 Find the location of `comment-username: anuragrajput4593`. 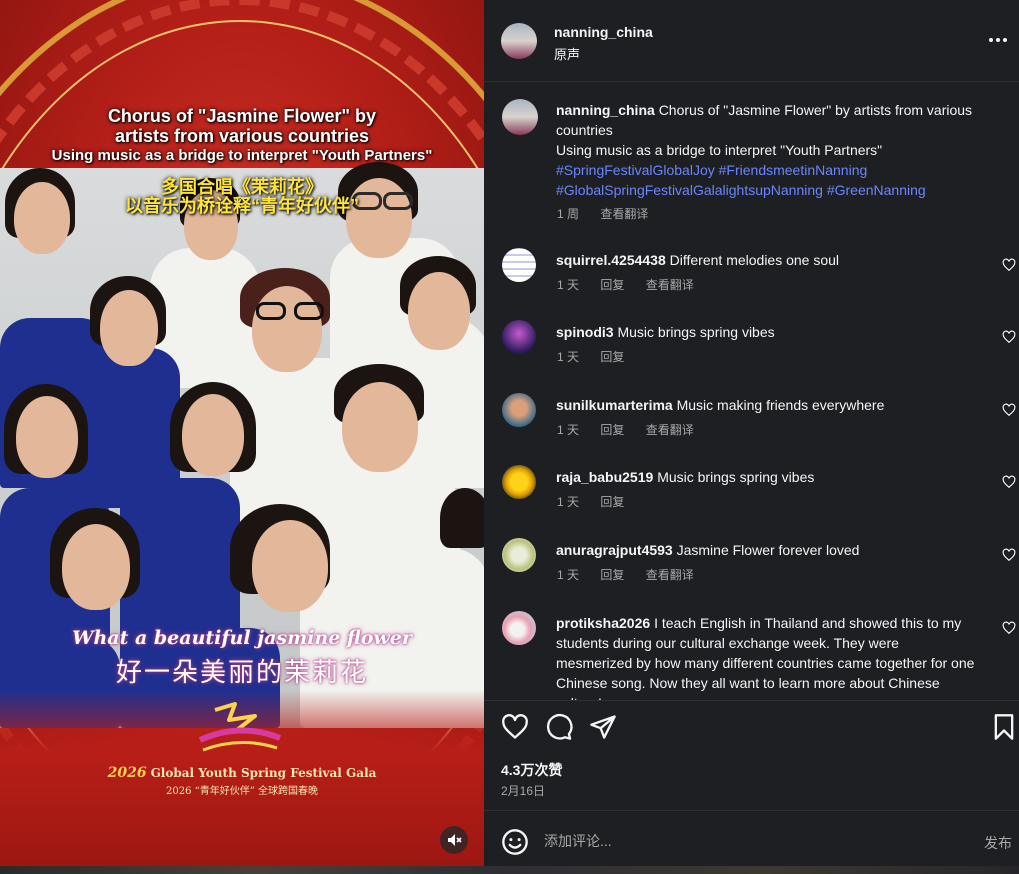

comment-username: anuragrajput4593 is located at coordinates (614, 550).